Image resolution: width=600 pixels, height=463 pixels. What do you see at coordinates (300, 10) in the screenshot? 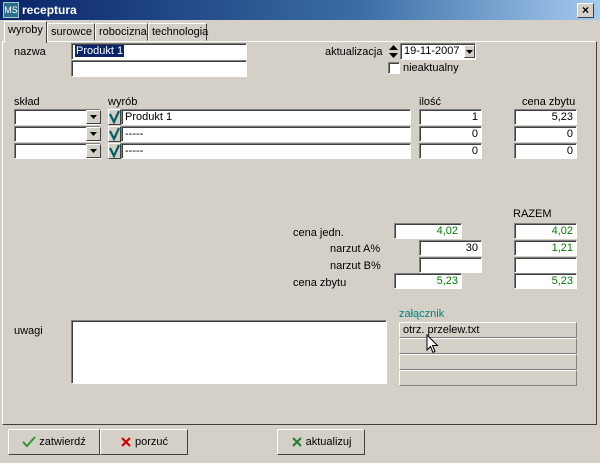
I see `title-bar` at bounding box center [300, 10].